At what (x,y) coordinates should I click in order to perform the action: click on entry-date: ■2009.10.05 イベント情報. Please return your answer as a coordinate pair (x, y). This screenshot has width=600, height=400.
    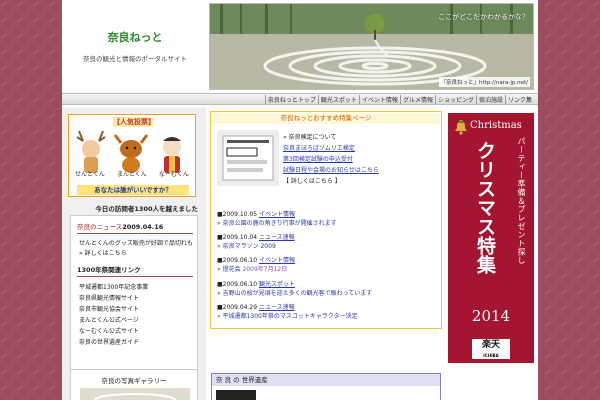
    Looking at the image, I should click on (256, 214).